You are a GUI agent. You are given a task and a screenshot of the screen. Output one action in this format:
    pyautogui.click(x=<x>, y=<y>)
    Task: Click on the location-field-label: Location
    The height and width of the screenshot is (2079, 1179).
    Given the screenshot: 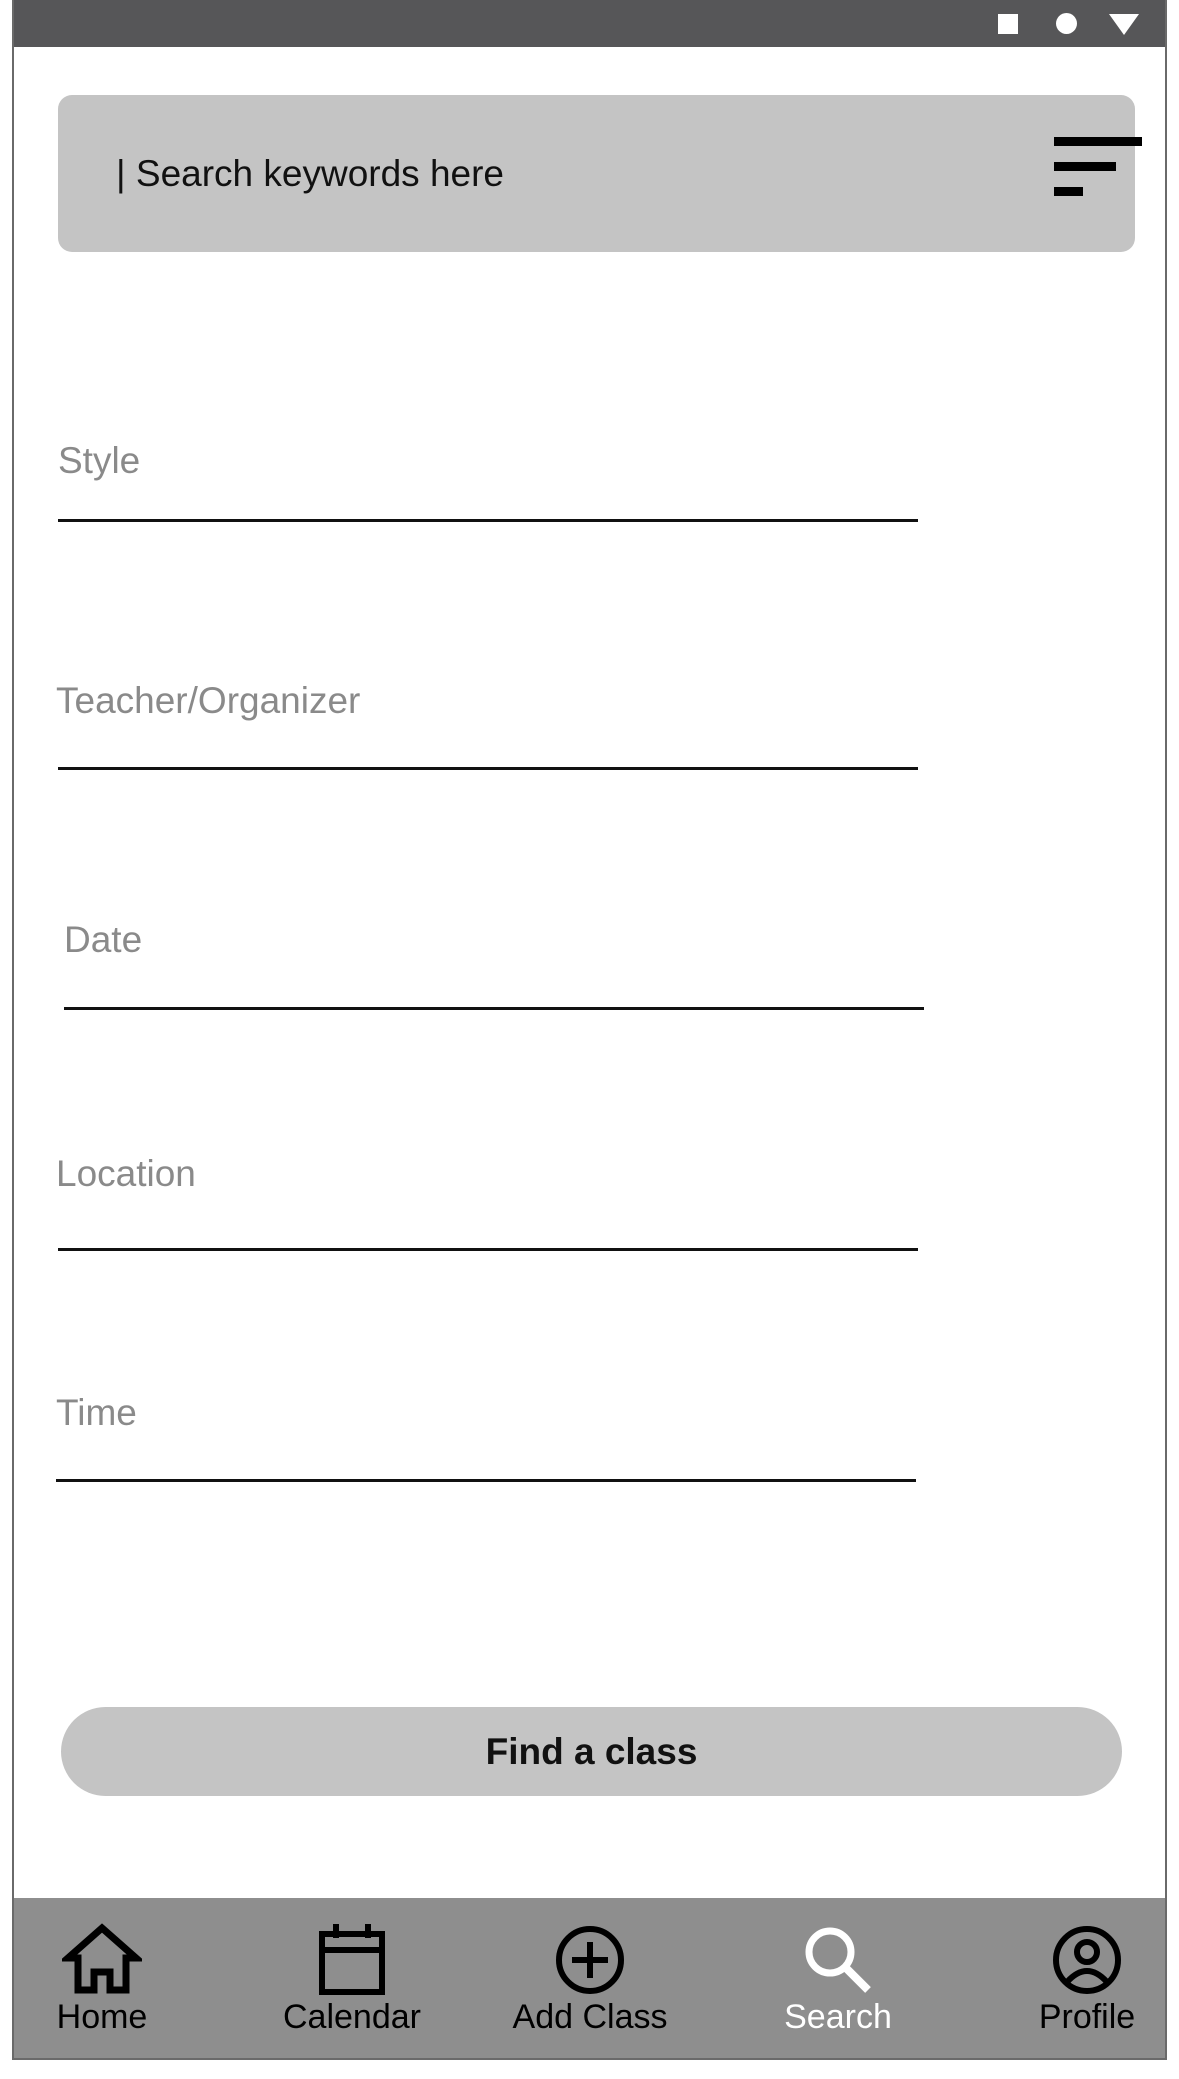 What is the action you would take?
    pyautogui.click(x=126, y=1173)
    